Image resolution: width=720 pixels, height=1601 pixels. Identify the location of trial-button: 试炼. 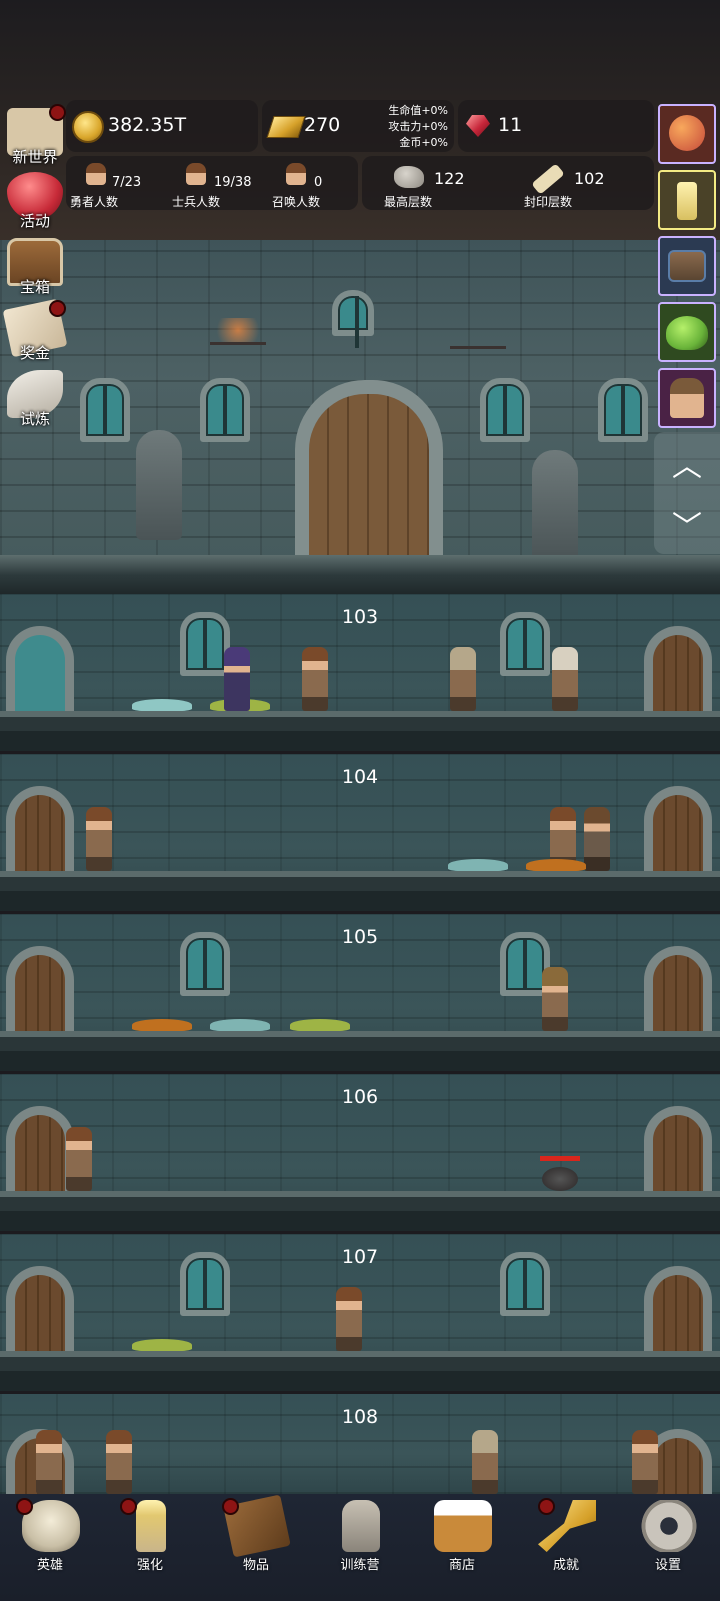
(35, 399).